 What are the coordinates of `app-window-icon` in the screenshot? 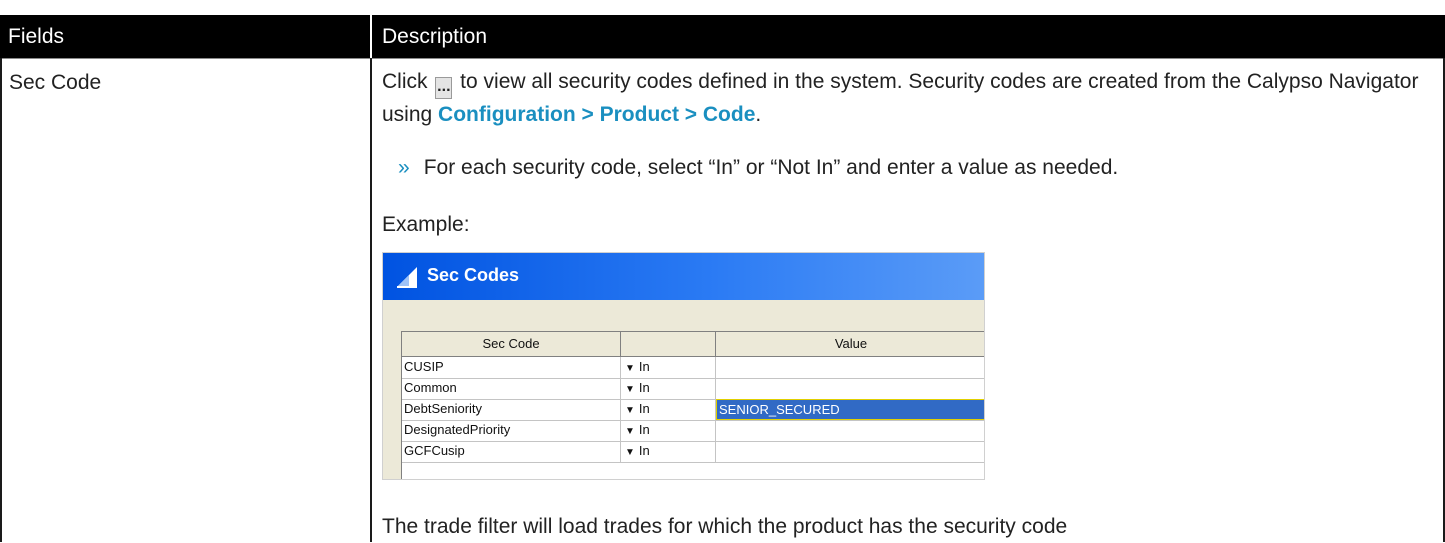 It's located at (407, 277).